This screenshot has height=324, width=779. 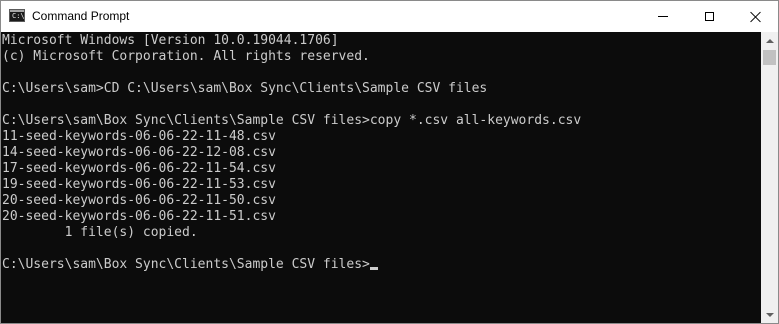 What do you see at coordinates (139, 152) in the screenshot?
I see `console-line: 14-seed-keywords-06-06-22-12-08.csv` at bounding box center [139, 152].